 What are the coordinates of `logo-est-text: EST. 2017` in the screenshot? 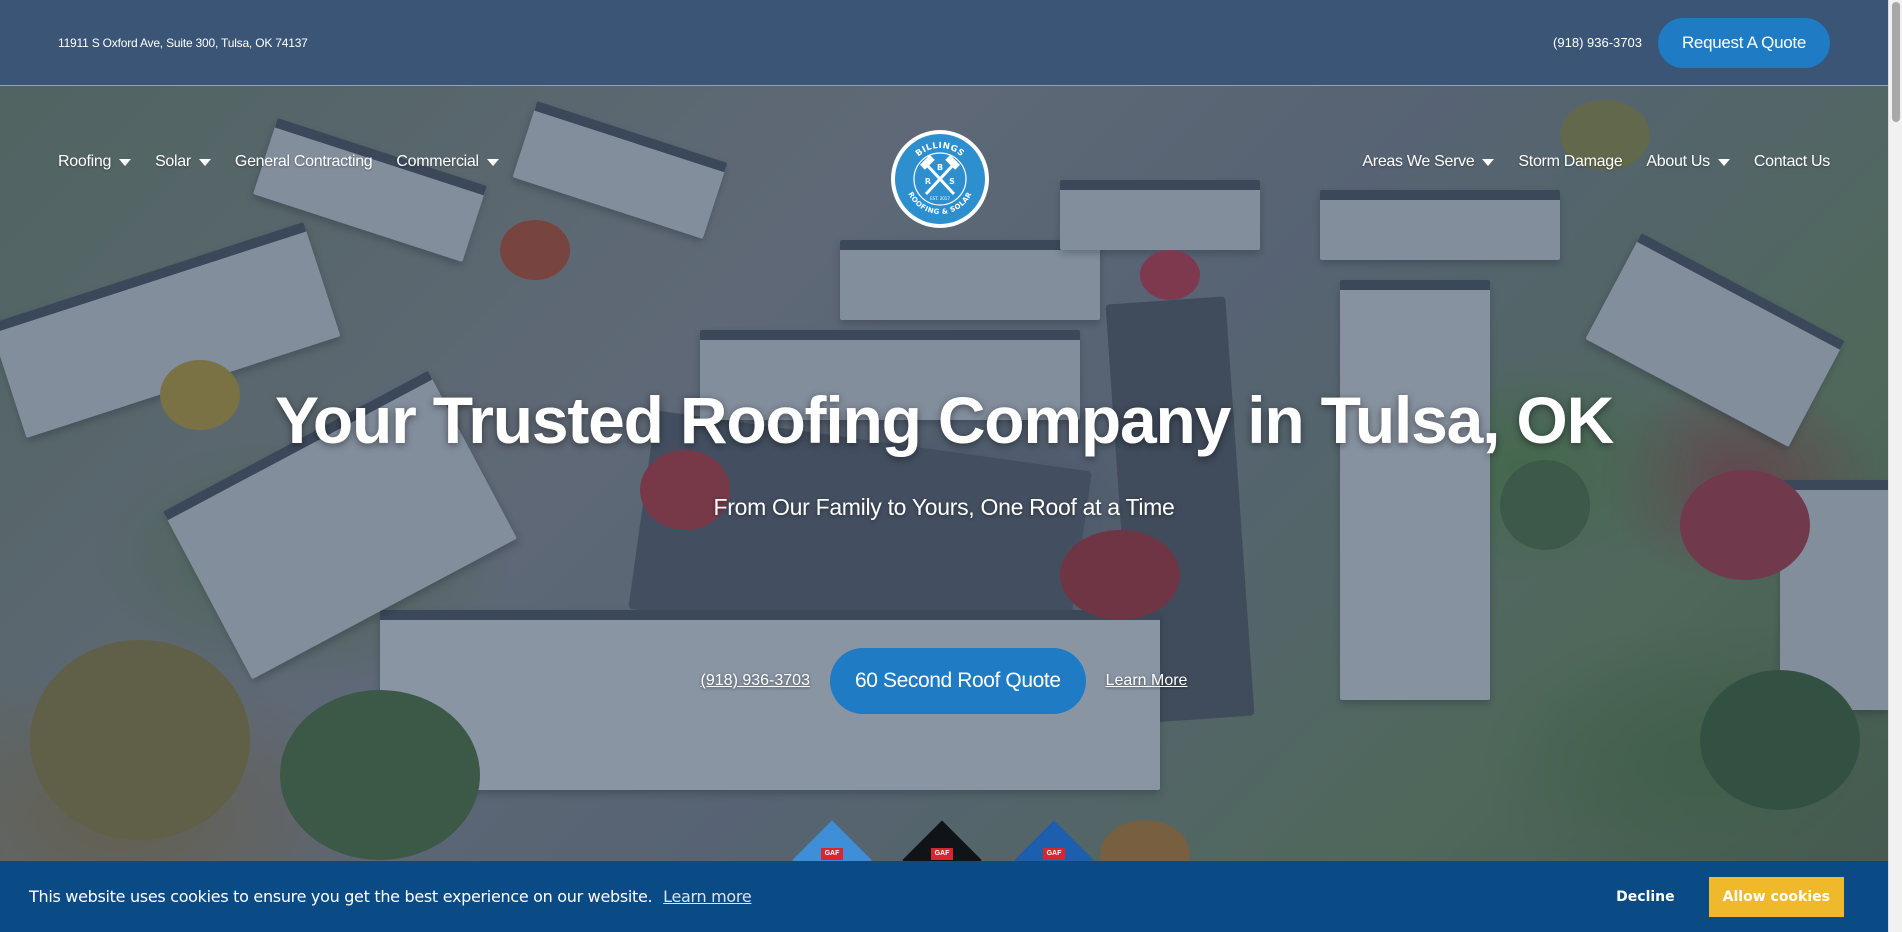 It's located at (940, 198).